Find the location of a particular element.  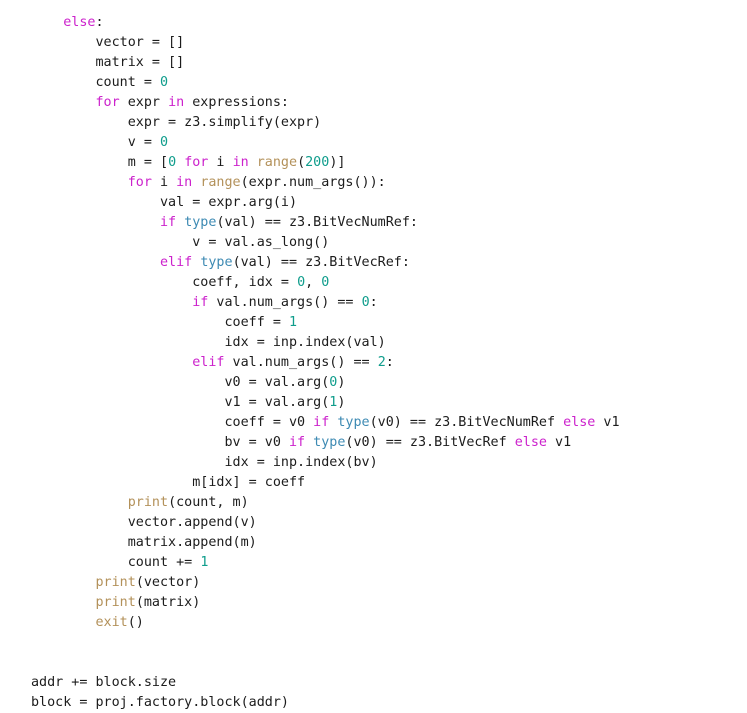

code-line: val = expr.arg(i) is located at coordinates (325, 203).